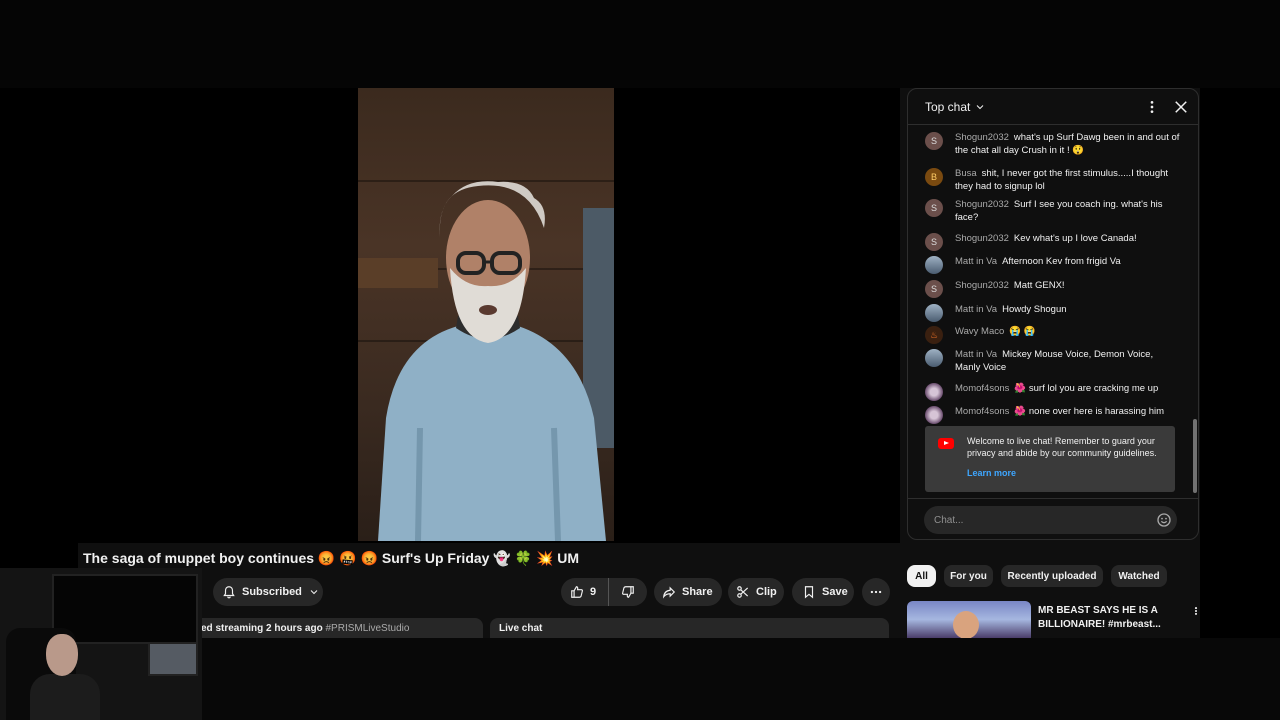 The image size is (1280, 720). What do you see at coordinates (1022, 331) in the screenshot?
I see `chat-text: 😭 😭` at bounding box center [1022, 331].